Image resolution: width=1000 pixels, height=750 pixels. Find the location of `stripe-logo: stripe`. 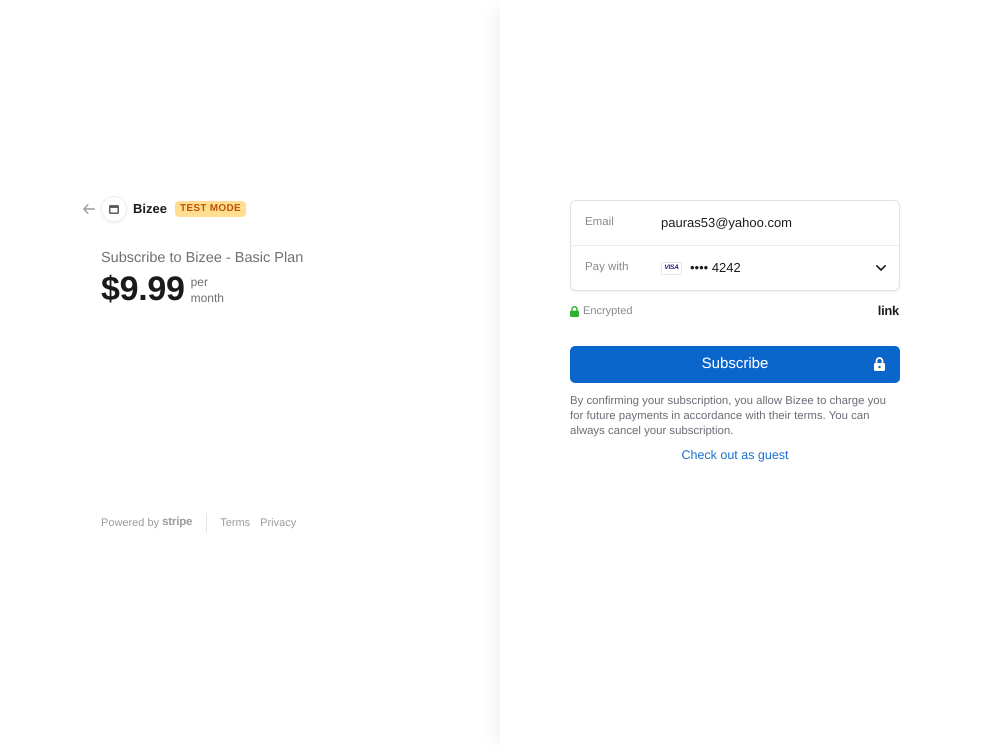

stripe-logo: stripe is located at coordinates (177, 523).